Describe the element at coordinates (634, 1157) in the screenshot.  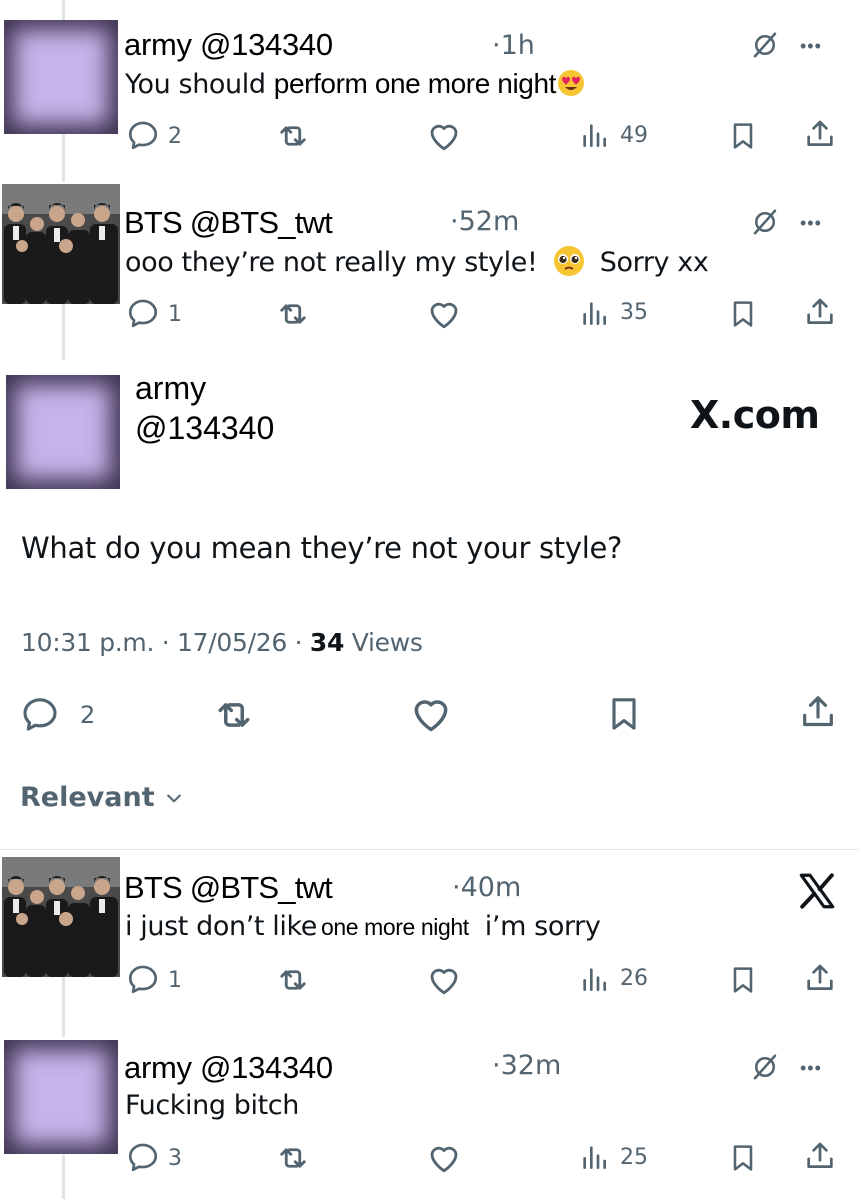
I see `view-count: 25` at that location.